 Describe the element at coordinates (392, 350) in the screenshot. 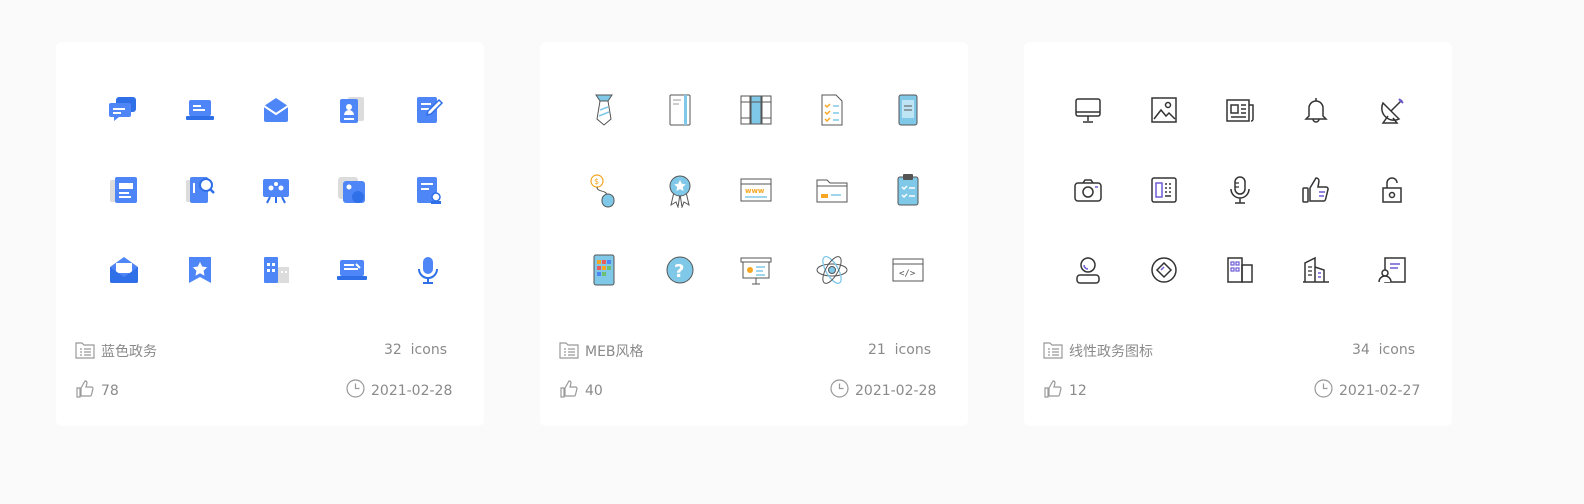

I see `icon-count-value: 32` at that location.